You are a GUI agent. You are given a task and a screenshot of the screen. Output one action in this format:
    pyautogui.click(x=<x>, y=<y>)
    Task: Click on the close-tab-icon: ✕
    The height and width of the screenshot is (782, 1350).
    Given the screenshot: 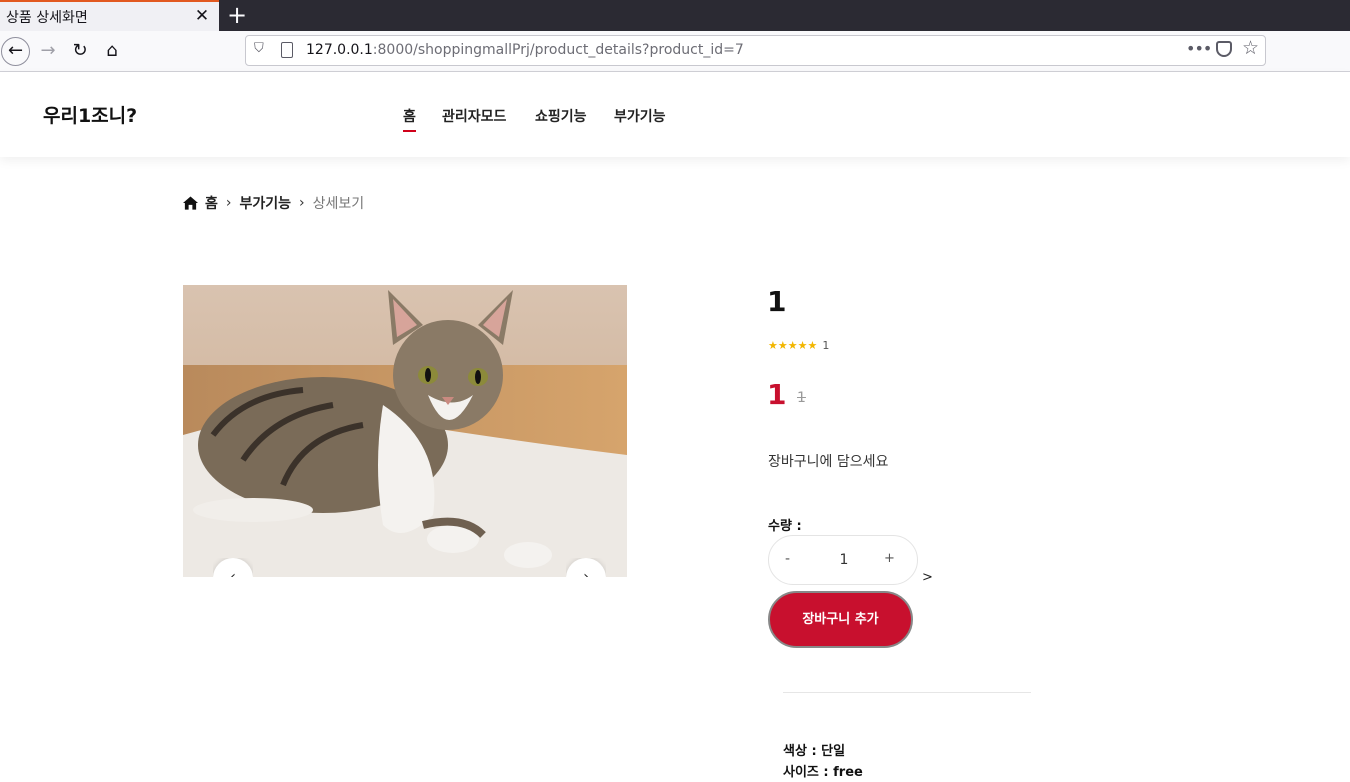 What is the action you would take?
    pyautogui.click(x=202, y=16)
    